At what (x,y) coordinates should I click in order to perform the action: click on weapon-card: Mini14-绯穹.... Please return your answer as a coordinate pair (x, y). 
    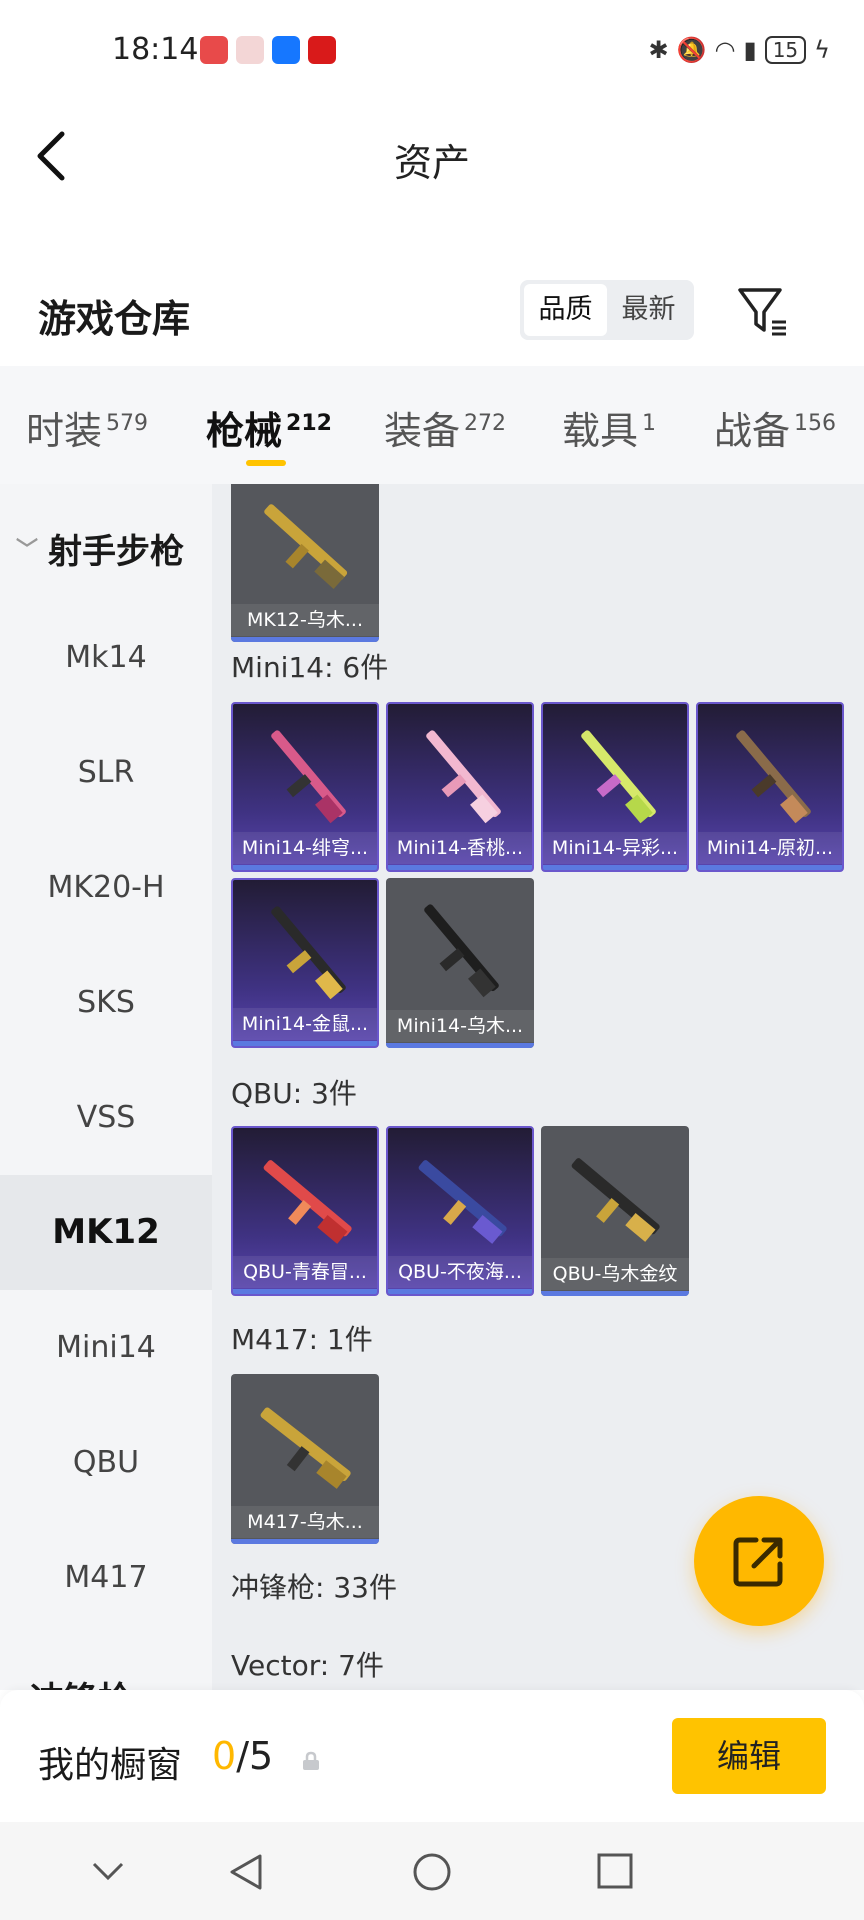
    Looking at the image, I should click on (305, 787).